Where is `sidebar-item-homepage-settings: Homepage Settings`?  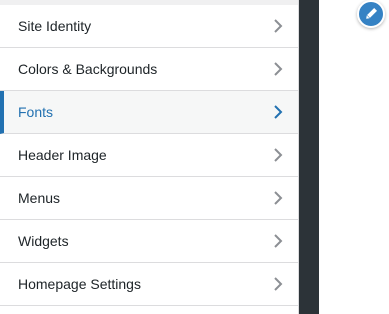 sidebar-item-homepage-settings: Homepage Settings is located at coordinates (149, 284).